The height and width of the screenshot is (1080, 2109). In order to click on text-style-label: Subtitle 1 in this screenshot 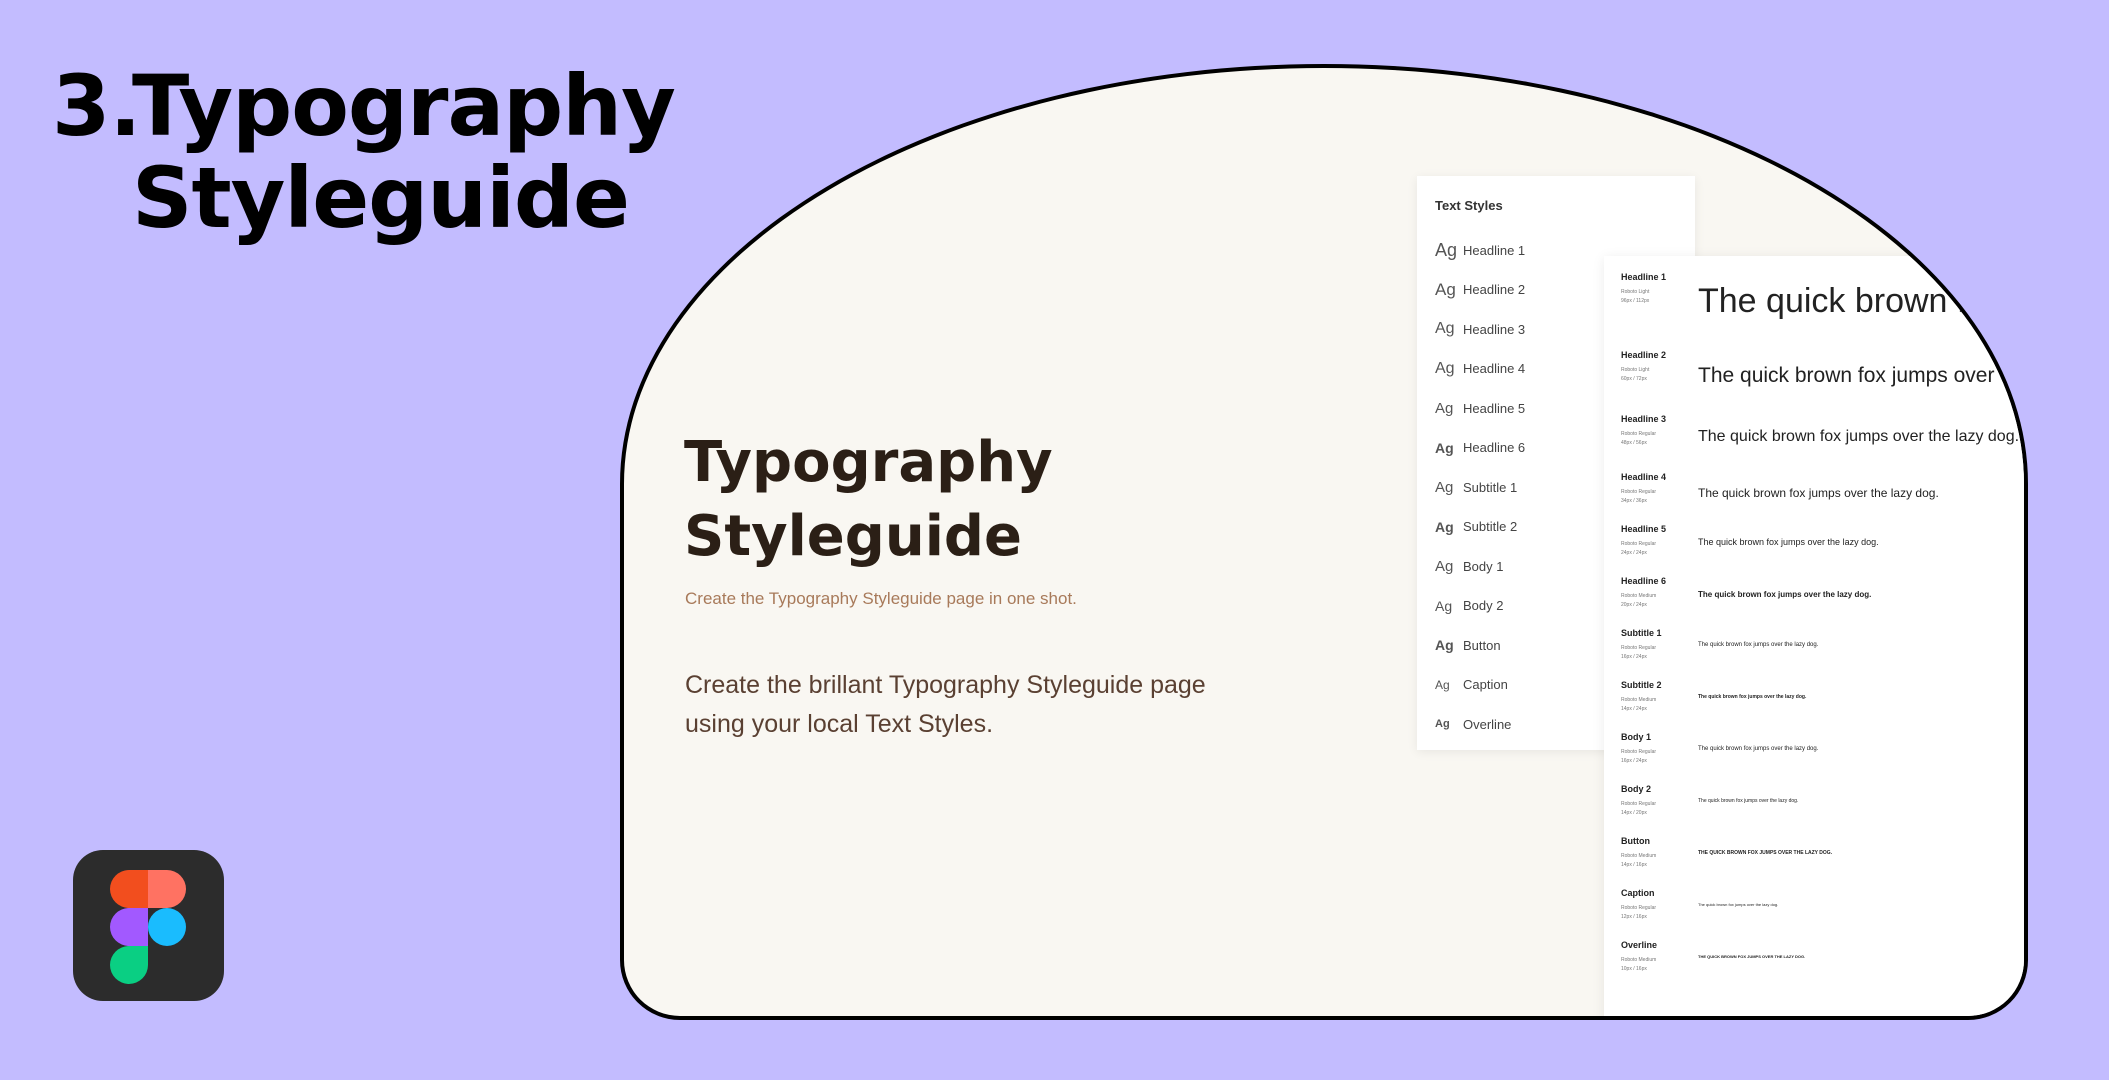, I will do `click(1490, 487)`.